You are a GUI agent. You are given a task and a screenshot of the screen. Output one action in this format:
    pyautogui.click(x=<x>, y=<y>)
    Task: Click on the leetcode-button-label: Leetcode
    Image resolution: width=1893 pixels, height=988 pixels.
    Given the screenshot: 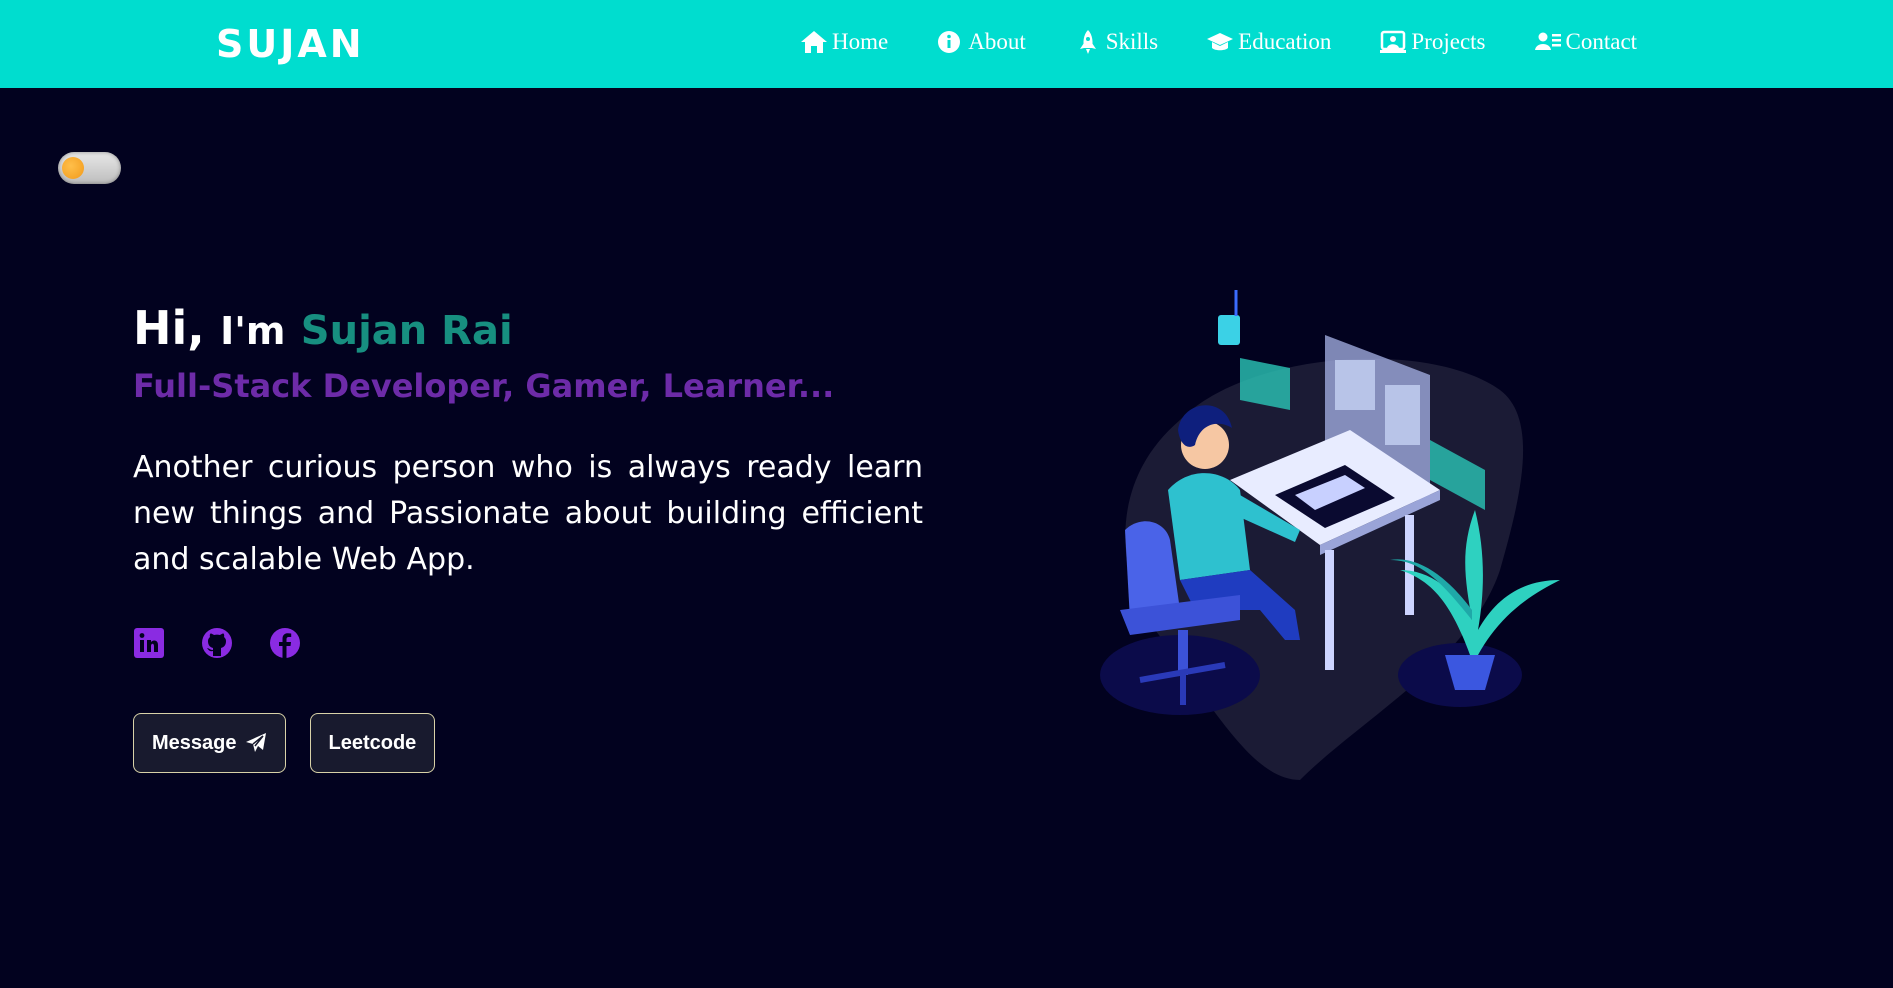 What is the action you would take?
    pyautogui.click(x=372, y=742)
    